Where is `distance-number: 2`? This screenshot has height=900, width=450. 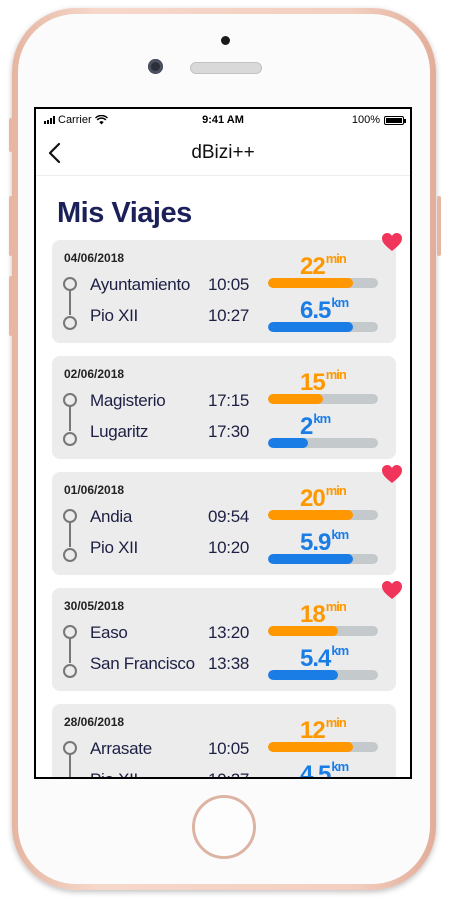
distance-number: 2 is located at coordinates (306, 426).